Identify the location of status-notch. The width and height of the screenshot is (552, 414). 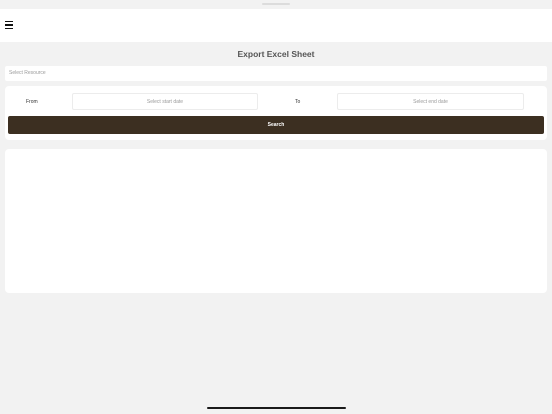
(276, 4).